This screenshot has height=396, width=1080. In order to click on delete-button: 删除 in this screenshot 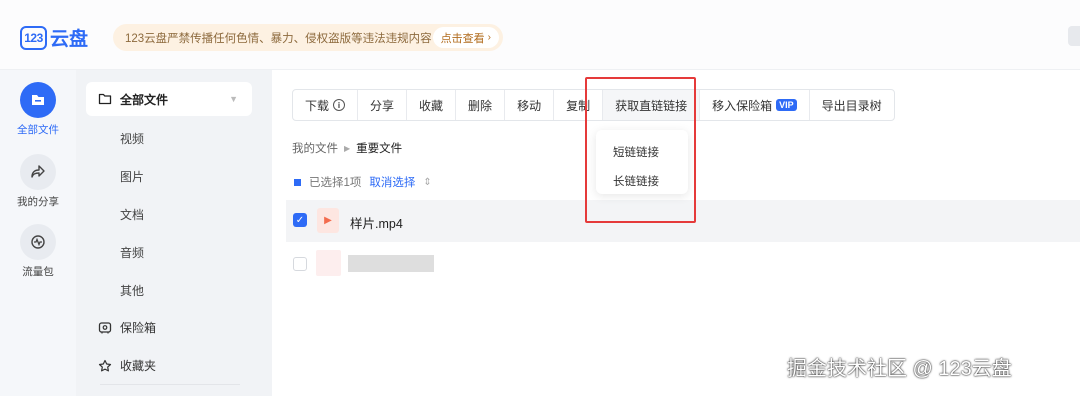, I will do `click(481, 105)`.